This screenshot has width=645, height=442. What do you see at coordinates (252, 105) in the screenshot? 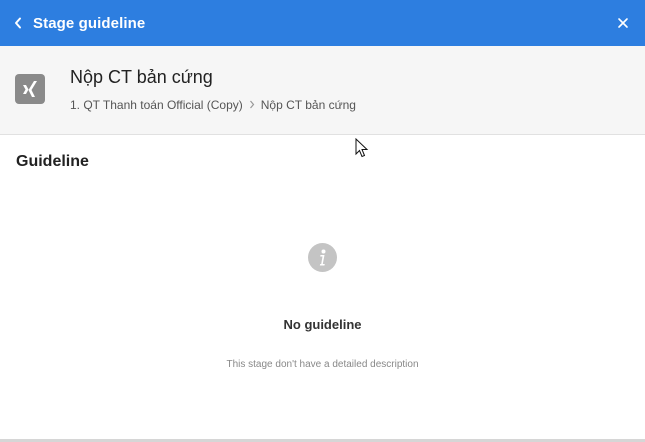
I see `chevron-right-icon` at bounding box center [252, 105].